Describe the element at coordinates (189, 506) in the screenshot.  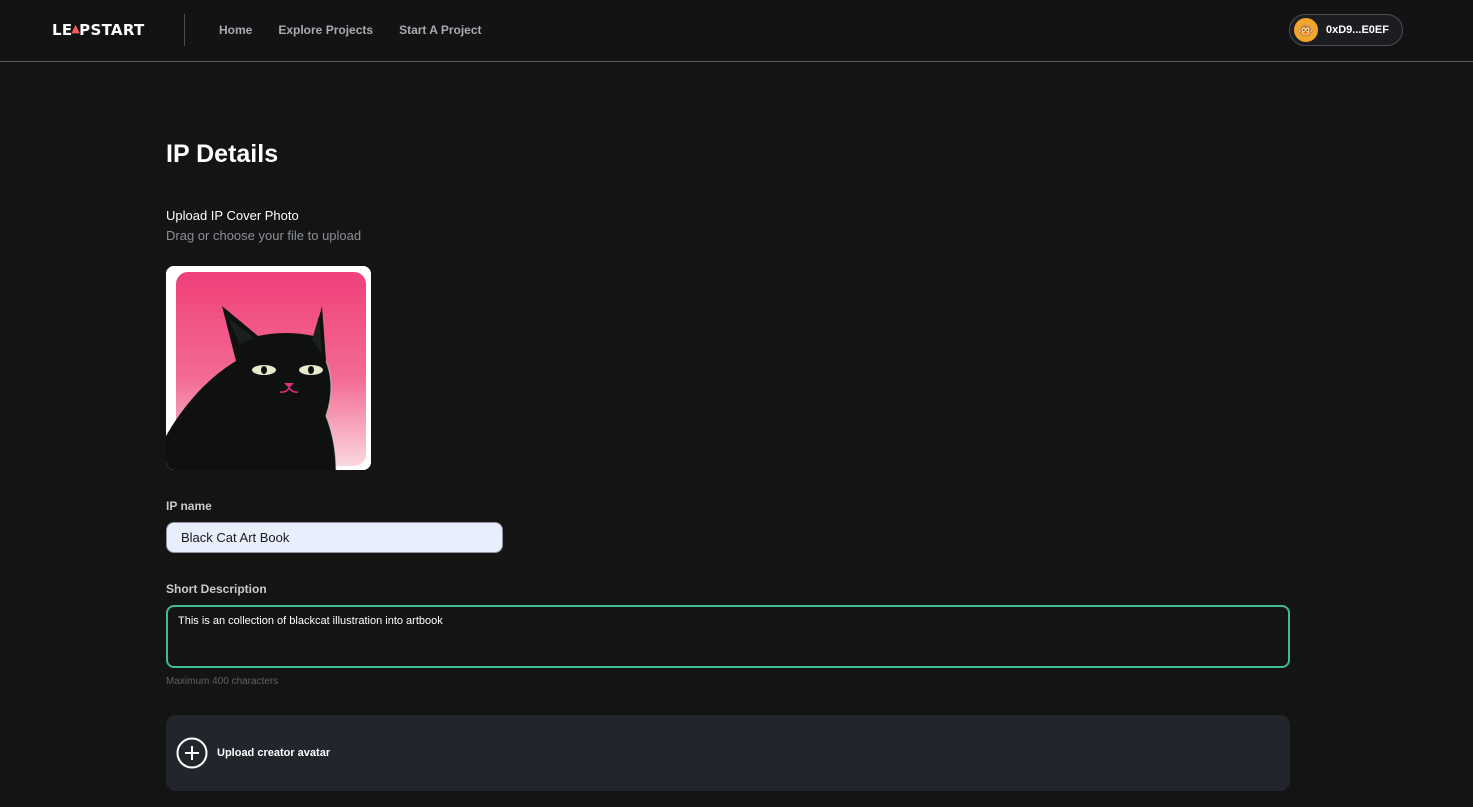
I see `ip-name-label: IP name` at that location.